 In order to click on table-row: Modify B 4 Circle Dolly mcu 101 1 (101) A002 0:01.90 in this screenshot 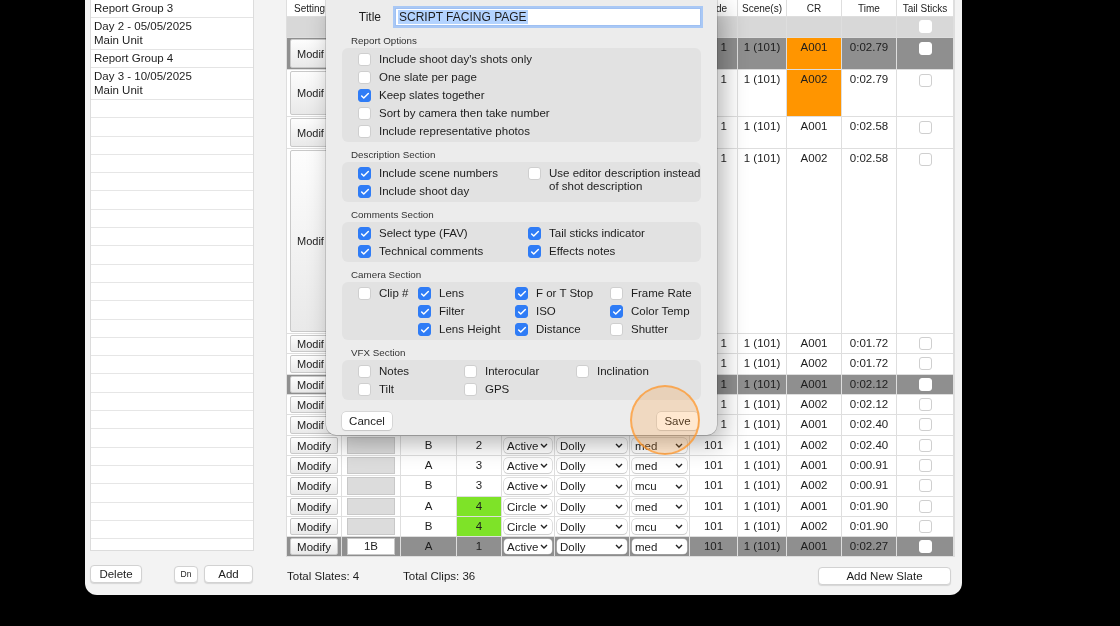, I will do `click(620, 527)`.